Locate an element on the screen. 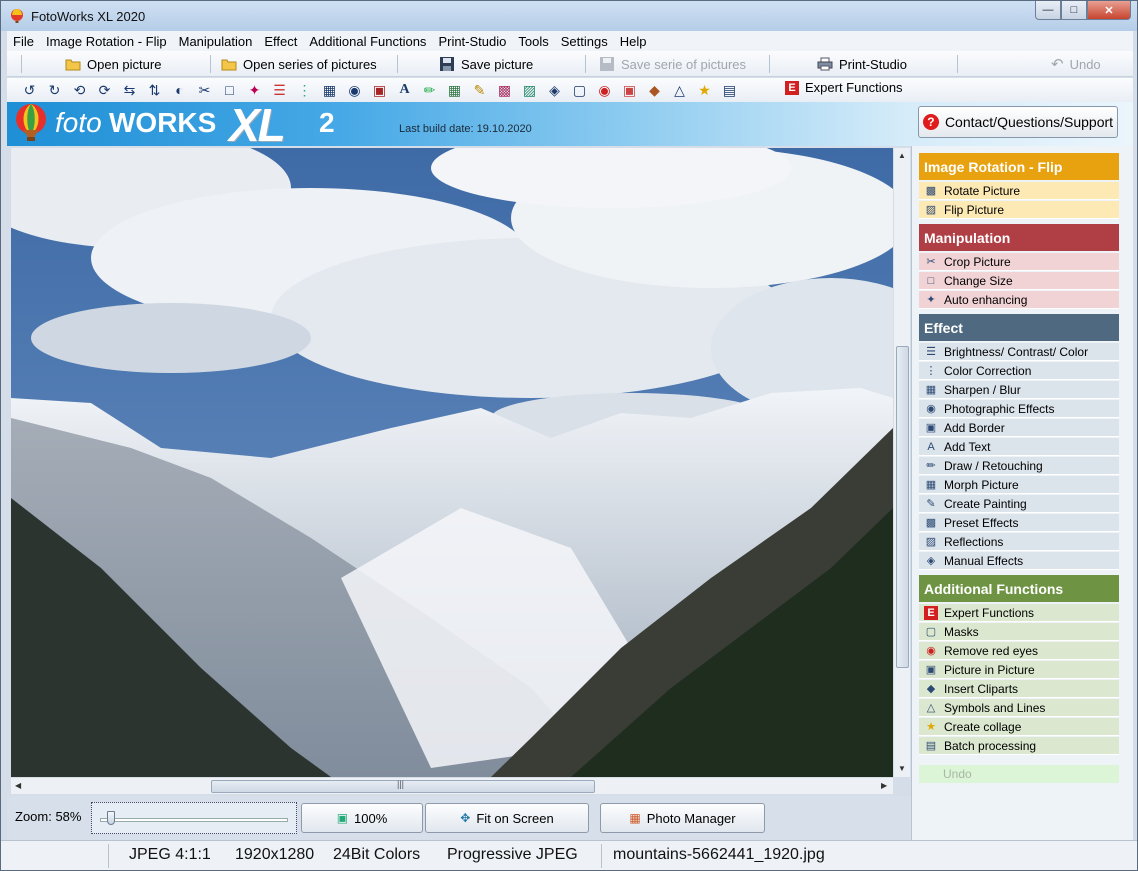 The height and width of the screenshot is (871, 1138). section-header: Image Rotation - Flip is located at coordinates (1019, 166).